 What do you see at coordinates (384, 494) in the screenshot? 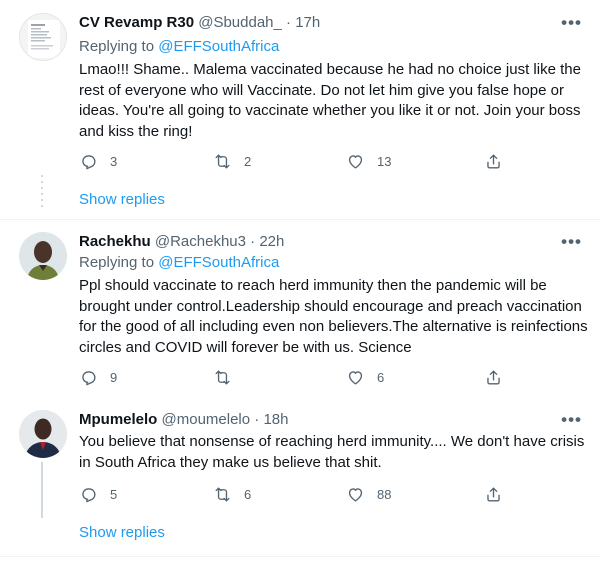
I see `like-count: 88` at bounding box center [384, 494].